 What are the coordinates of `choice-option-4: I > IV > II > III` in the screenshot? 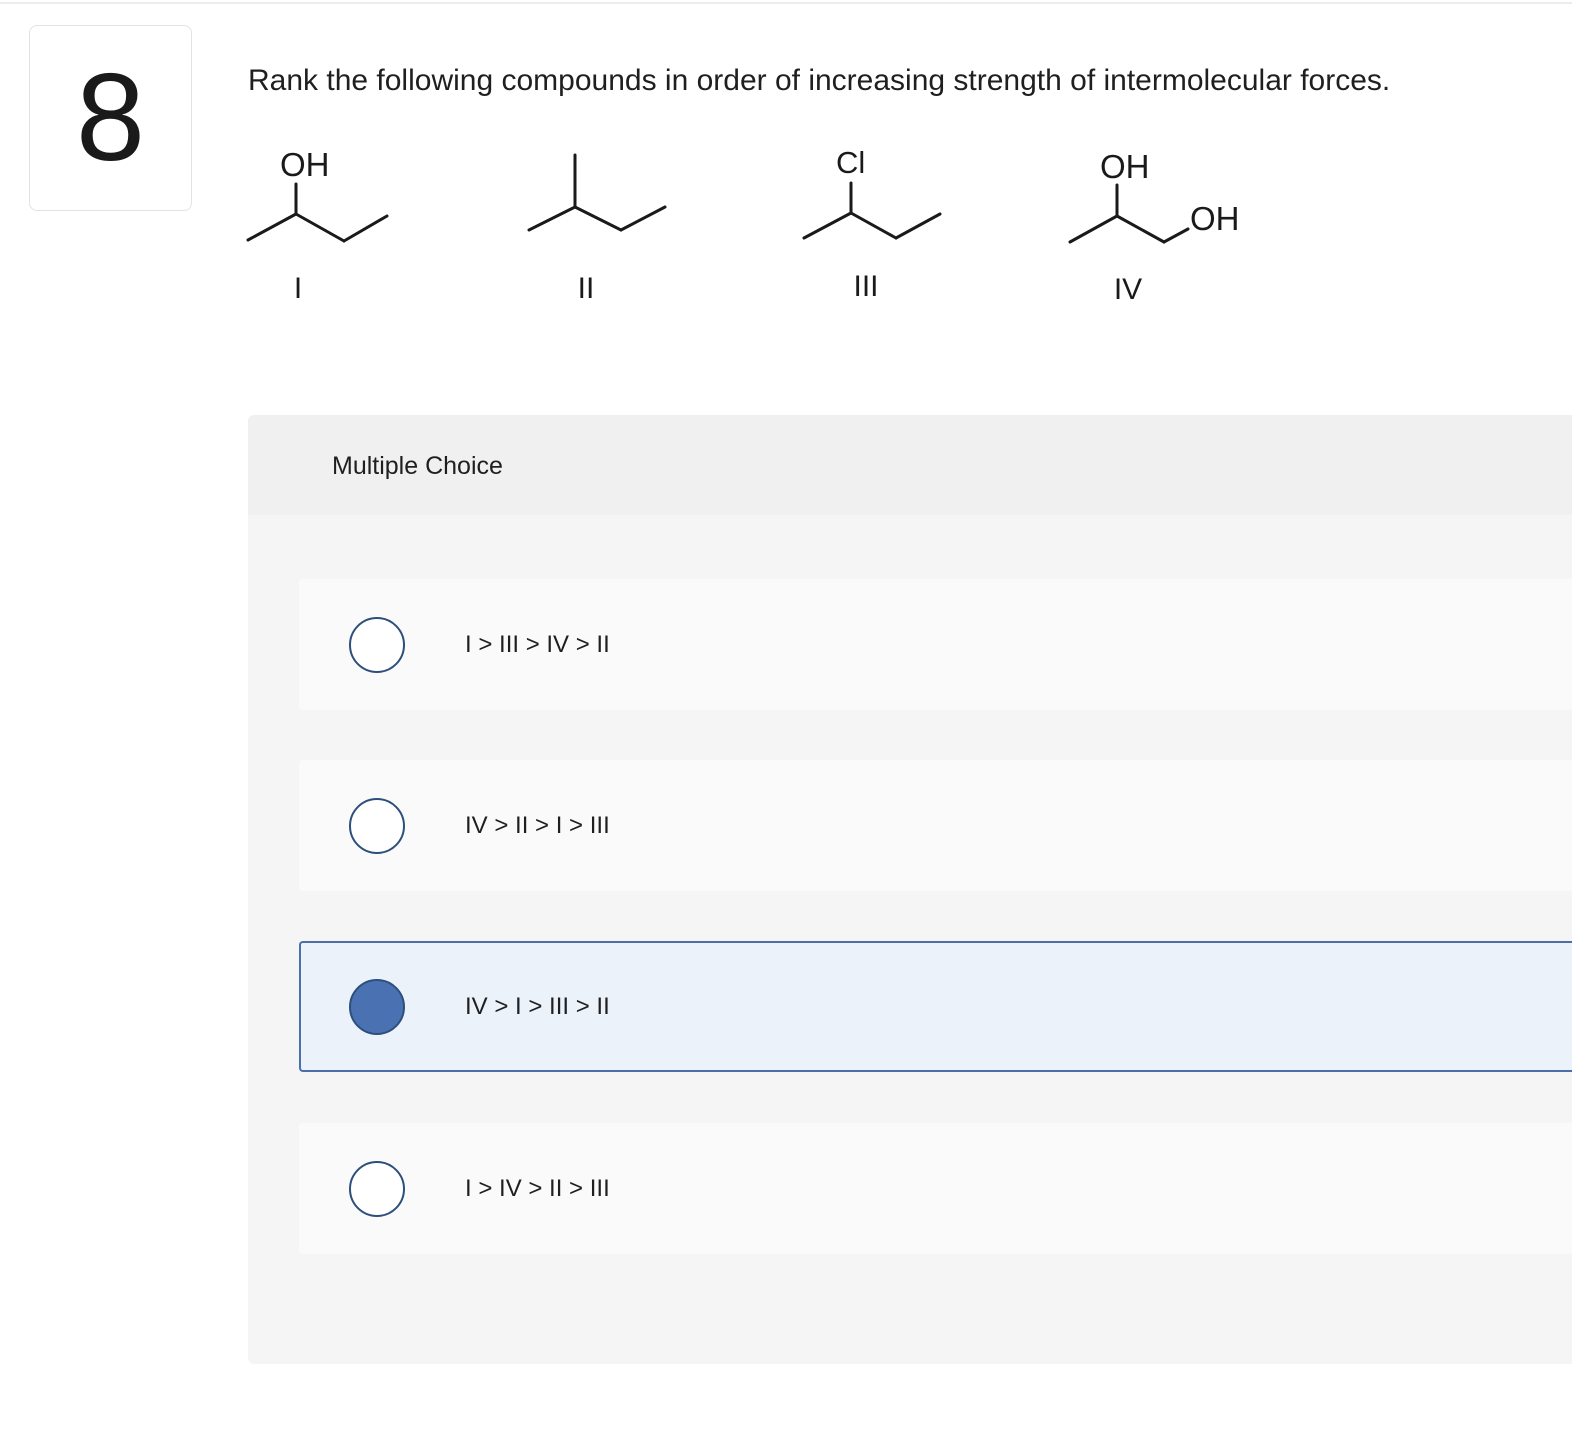 It's located at (935, 1188).